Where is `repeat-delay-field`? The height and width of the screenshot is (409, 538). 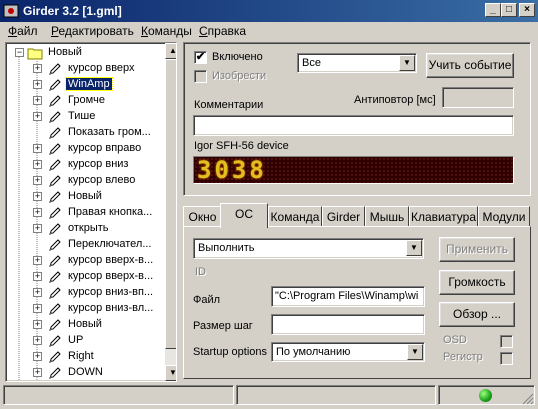 repeat-delay-field is located at coordinates (478, 97).